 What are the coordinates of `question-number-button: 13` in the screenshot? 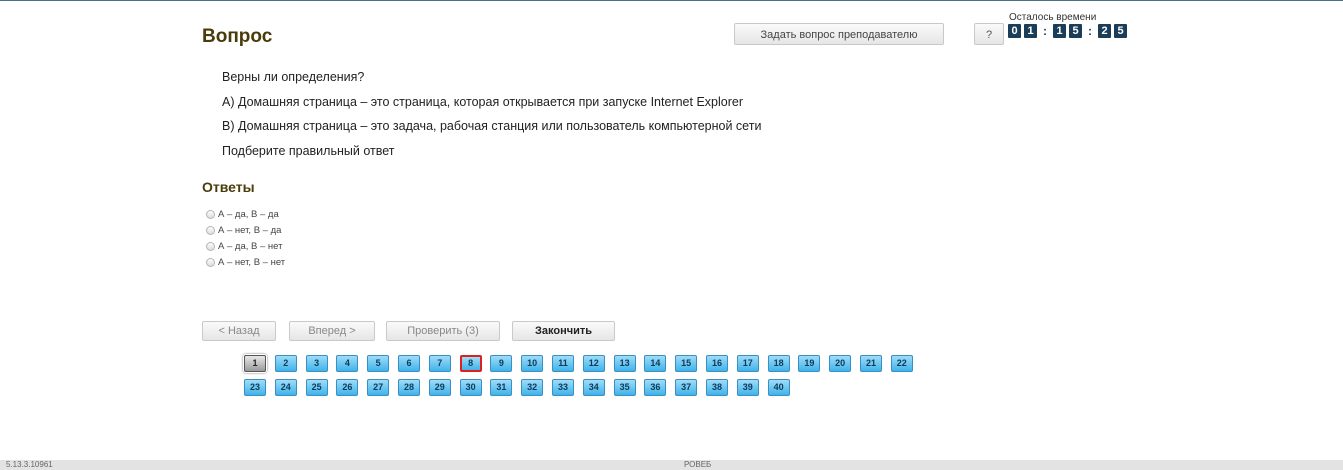 It's located at (624, 363).